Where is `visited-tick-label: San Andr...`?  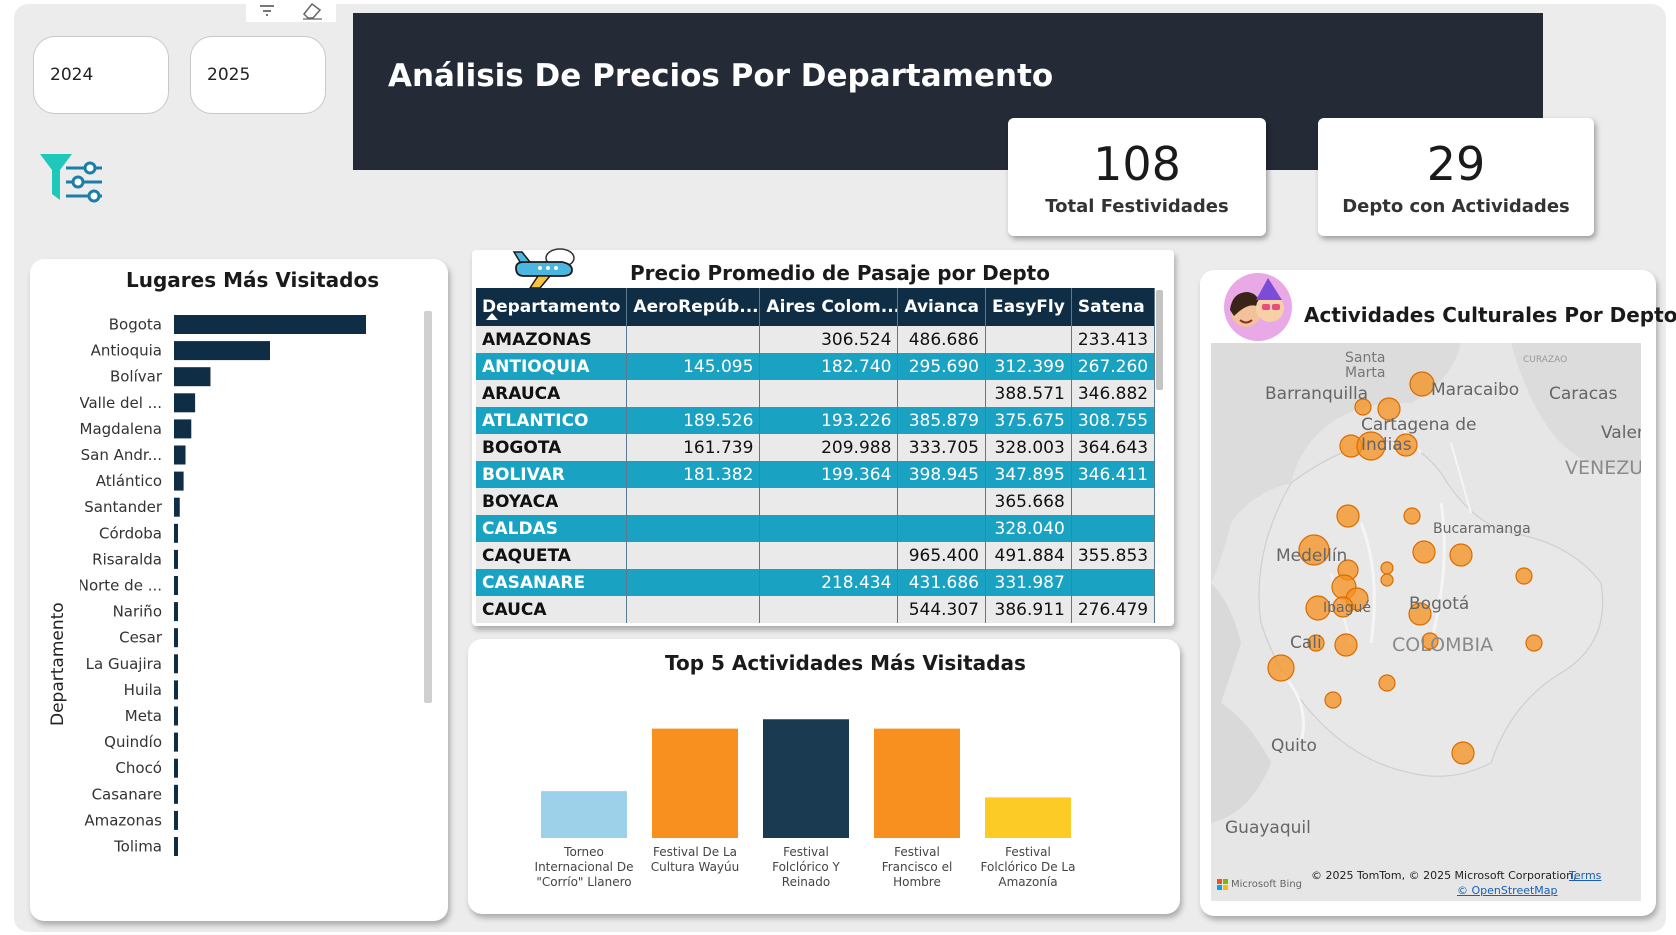 visited-tick-label: San Andr... is located at coordinates (121, 455).